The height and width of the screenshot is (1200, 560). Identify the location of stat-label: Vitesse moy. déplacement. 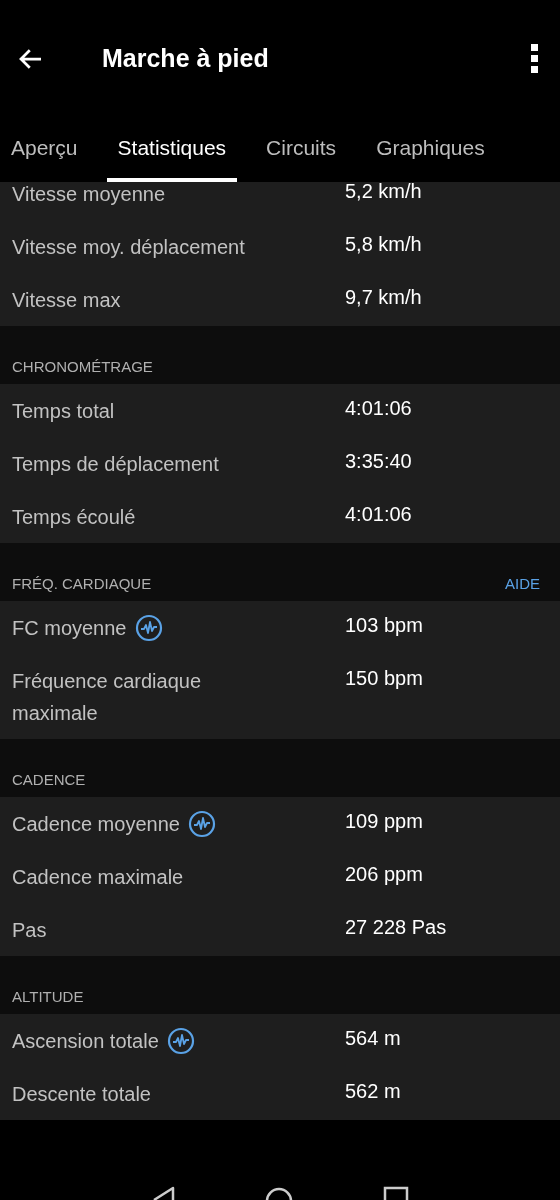
(128, 247).